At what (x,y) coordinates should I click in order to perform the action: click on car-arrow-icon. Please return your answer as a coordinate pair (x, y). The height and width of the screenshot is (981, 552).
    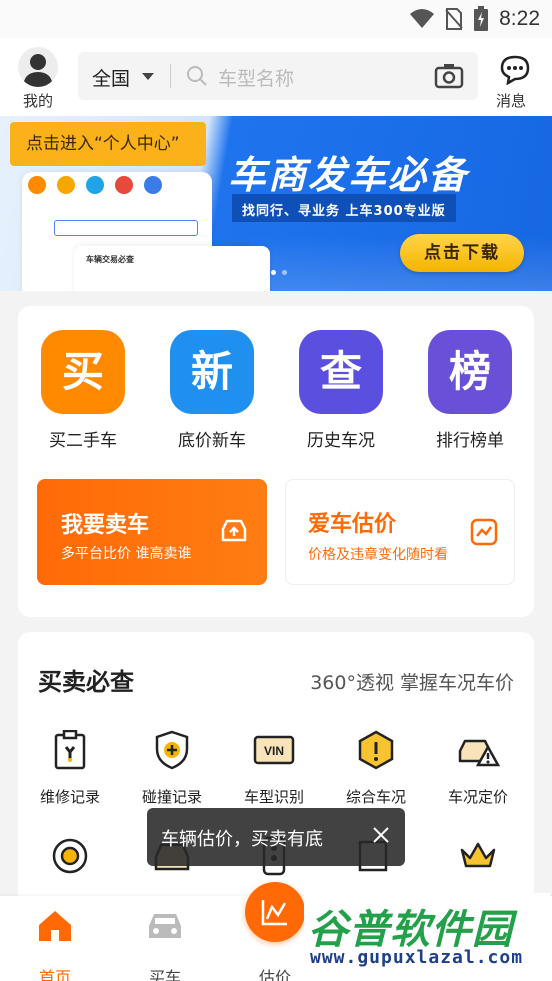
    Looking at the image, I should click on (234, 530).